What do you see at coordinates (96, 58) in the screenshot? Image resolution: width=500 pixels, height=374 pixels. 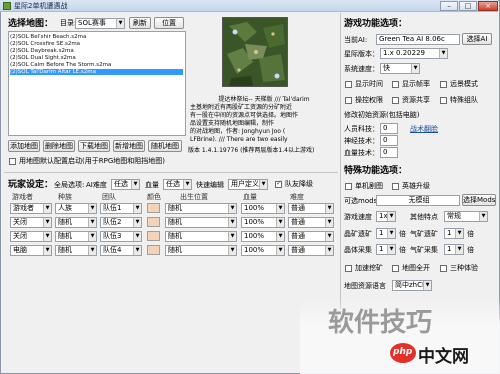 I see `map-list-item: (2)SOL Dual Sight.s2ma` at bounding box center [96, 58].